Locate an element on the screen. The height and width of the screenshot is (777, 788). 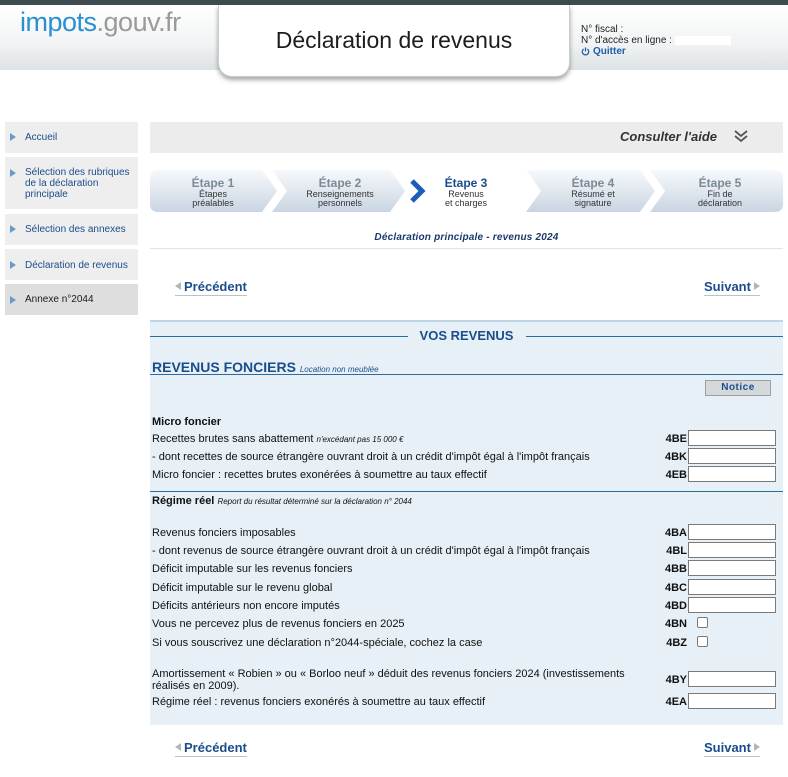
help-label: Consulter l'aide is located at coordinates (668, 136).